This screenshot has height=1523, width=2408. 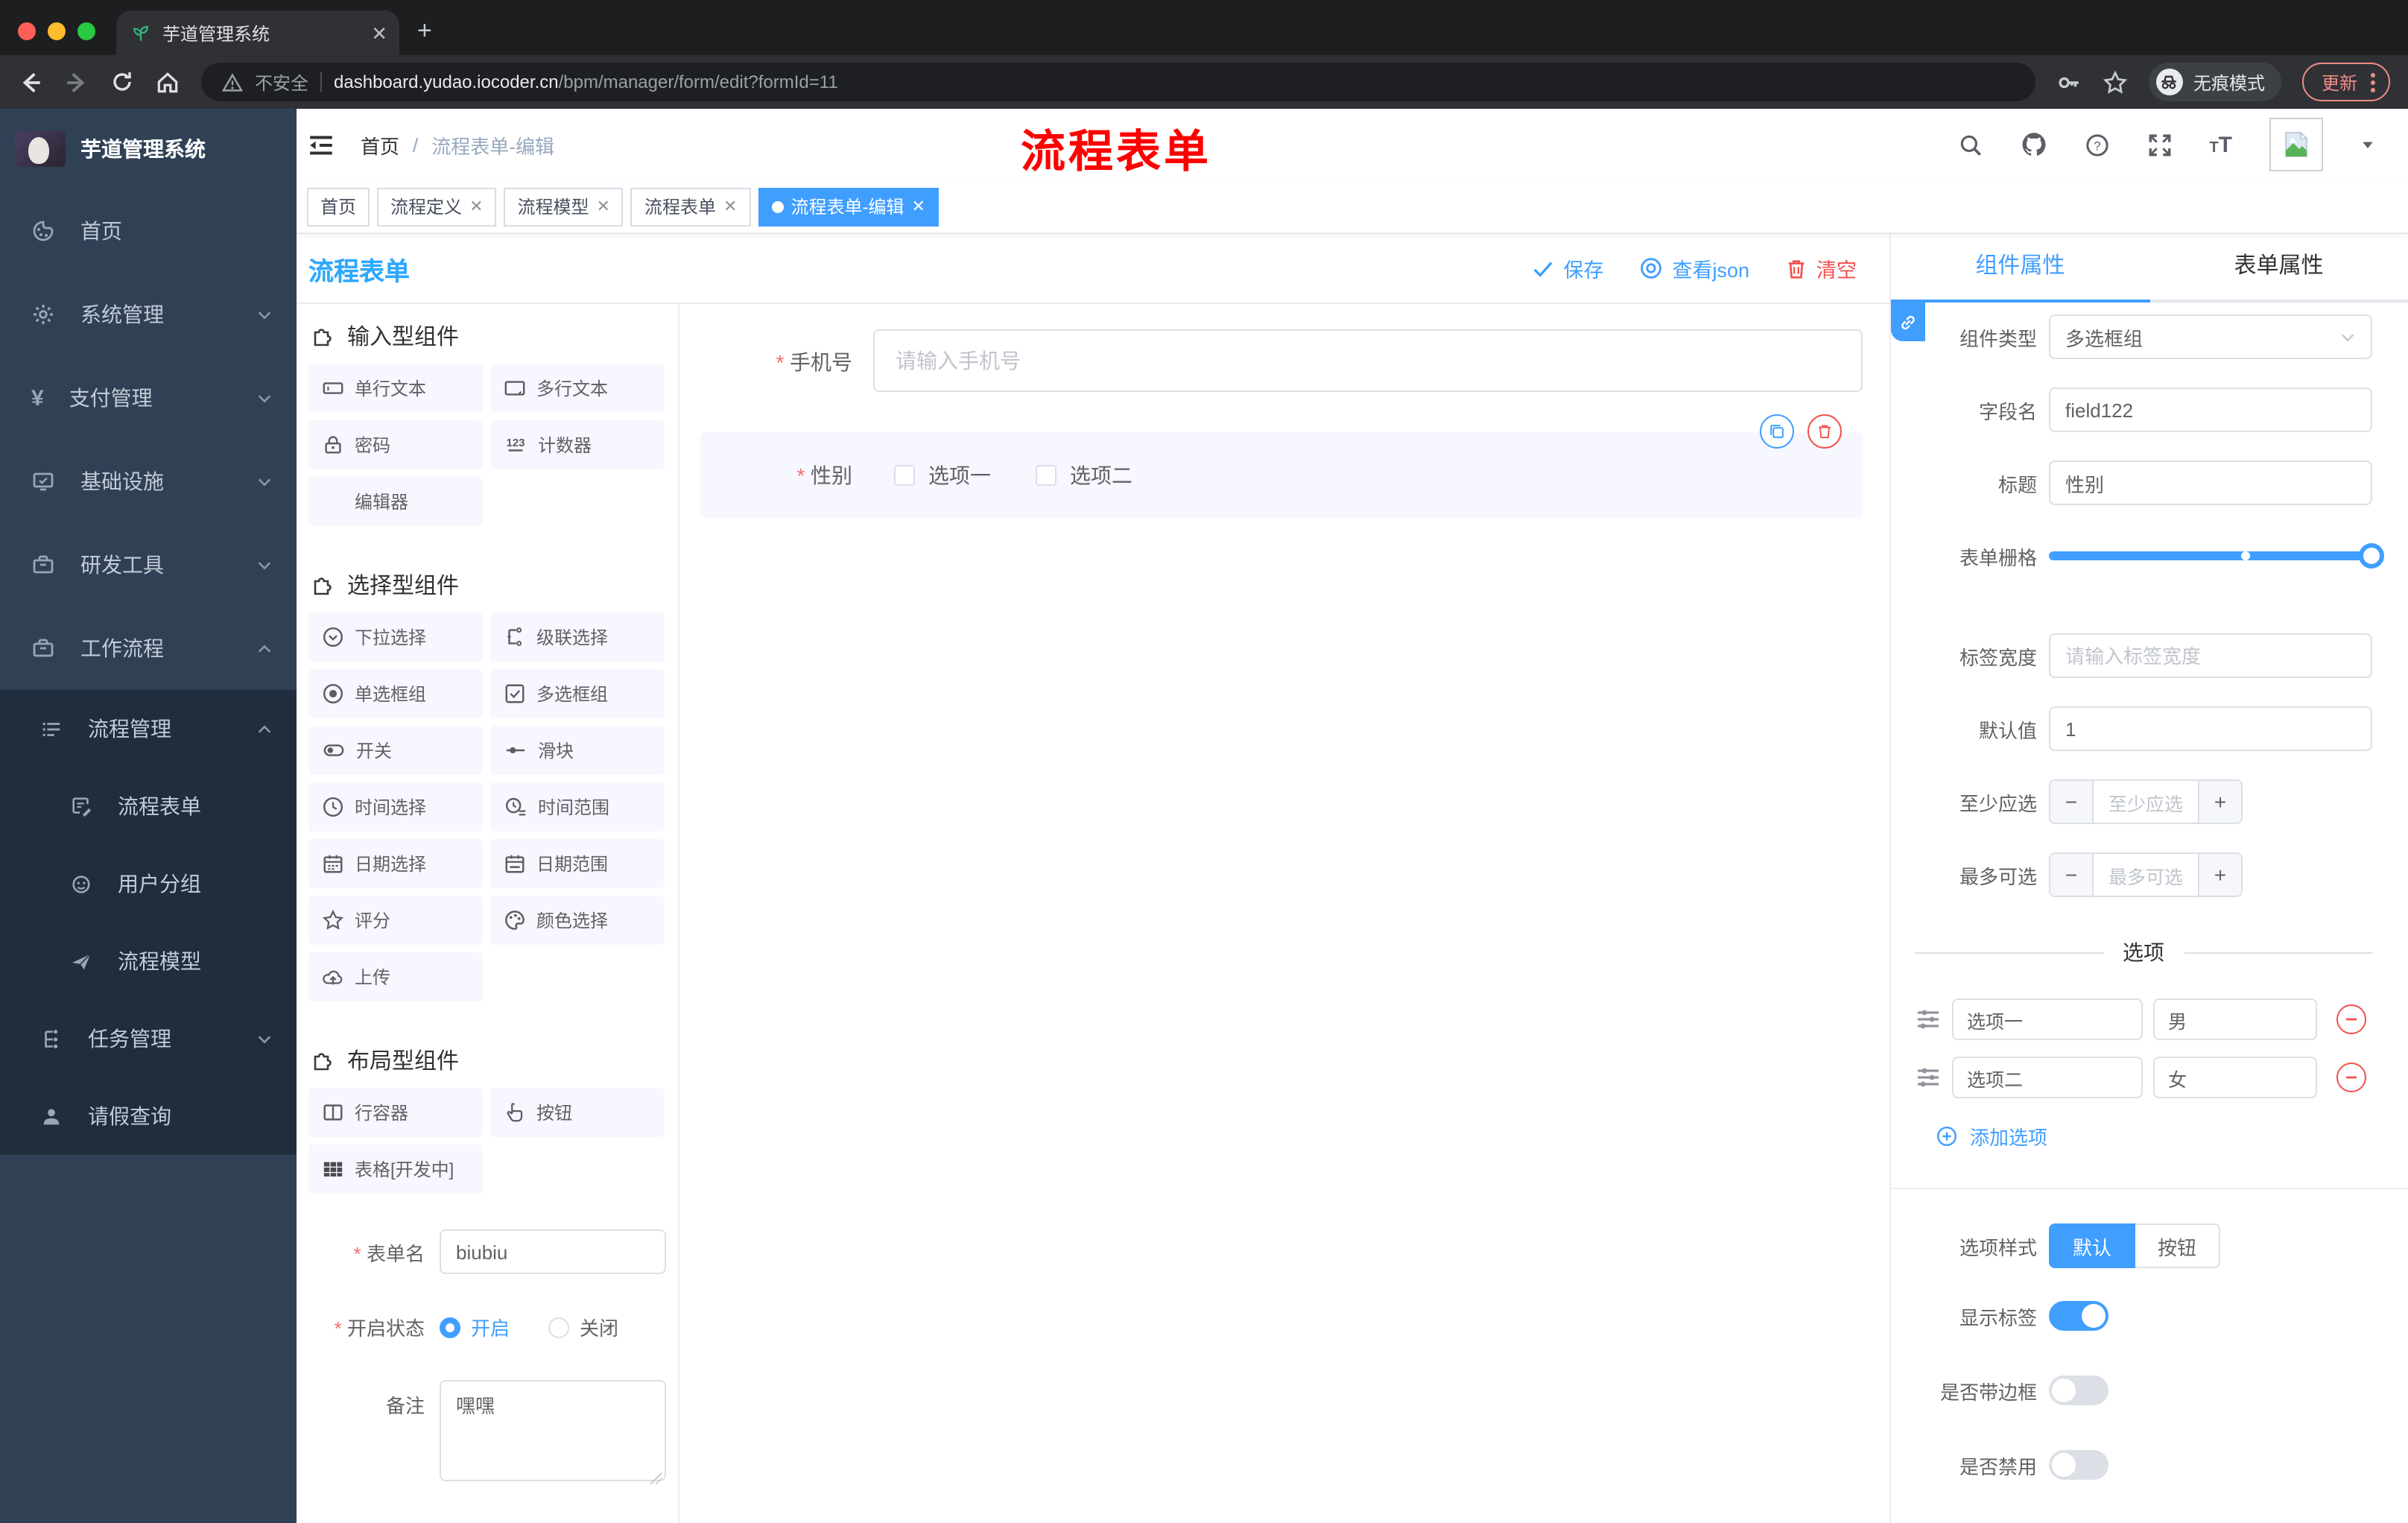 What do you see at coordinates (148, 649) in the screenshot?
I see `sidebar-item-workflow: 工作流程` at bounding box center [148, 649].